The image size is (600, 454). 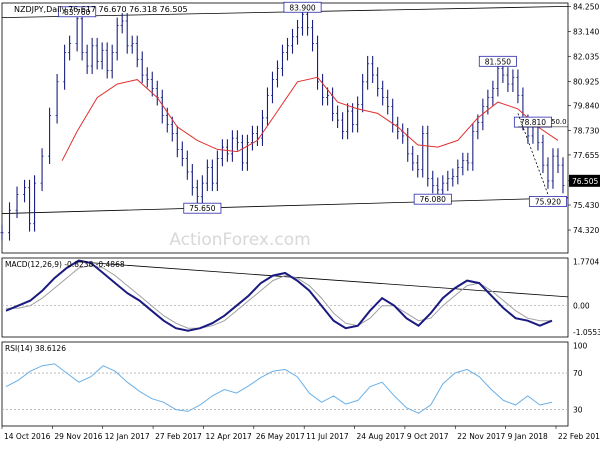 I want to click on x-tick-label: 14 Oct 2016, so click(x=27, y=436).